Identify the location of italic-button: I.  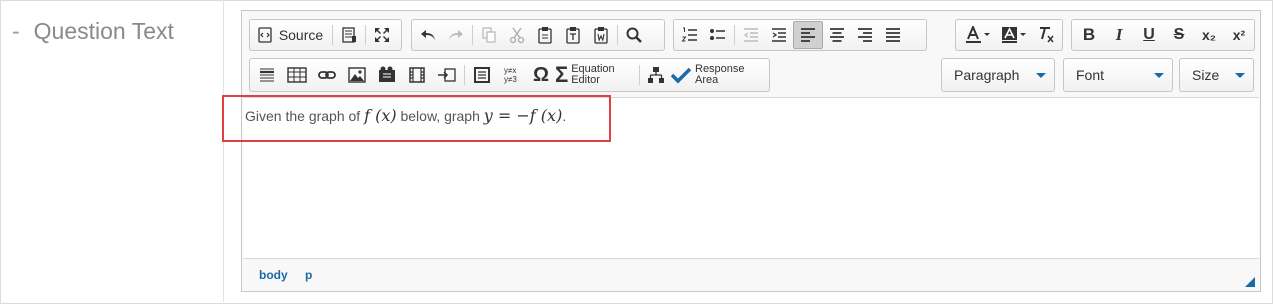
(1119, 35).